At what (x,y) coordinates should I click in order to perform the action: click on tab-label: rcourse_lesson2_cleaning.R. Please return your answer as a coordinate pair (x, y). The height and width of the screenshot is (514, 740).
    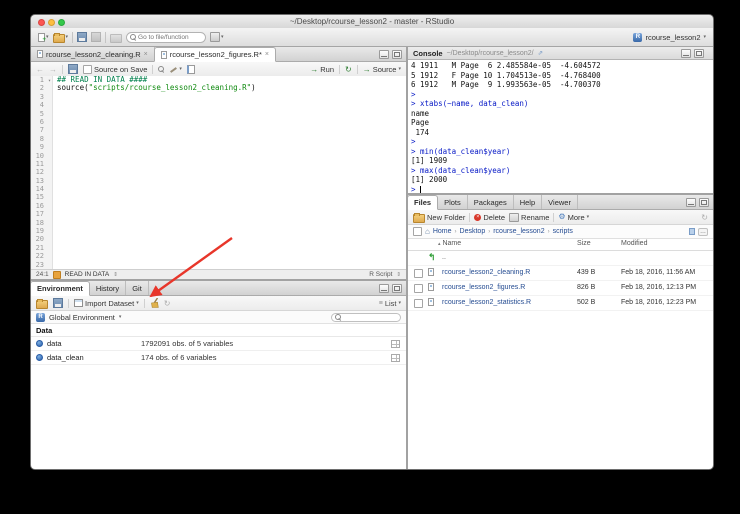
    Looking at the image, I should click on (93, 54).